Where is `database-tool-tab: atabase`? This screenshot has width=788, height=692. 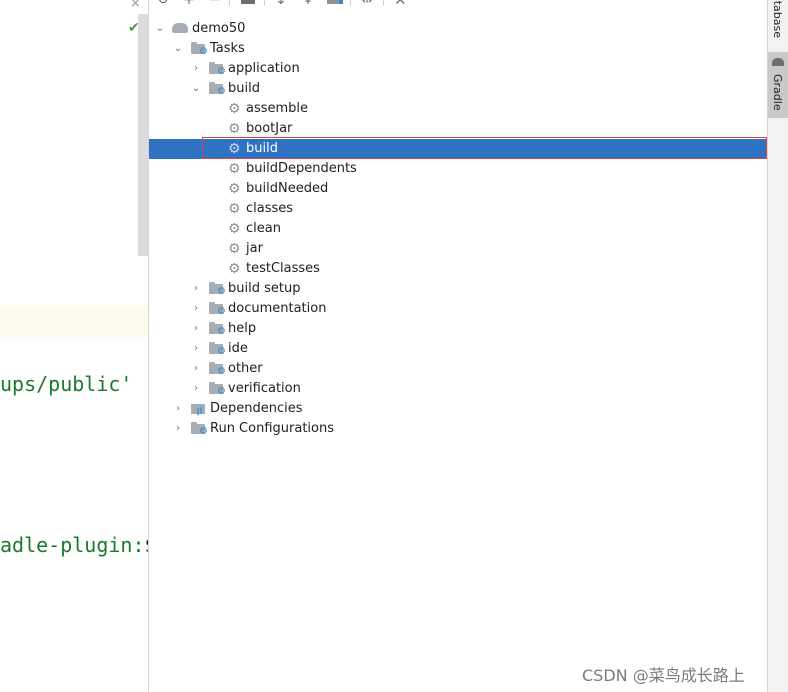
database-tool-tab: atabase is located at coordinates (778, 23).